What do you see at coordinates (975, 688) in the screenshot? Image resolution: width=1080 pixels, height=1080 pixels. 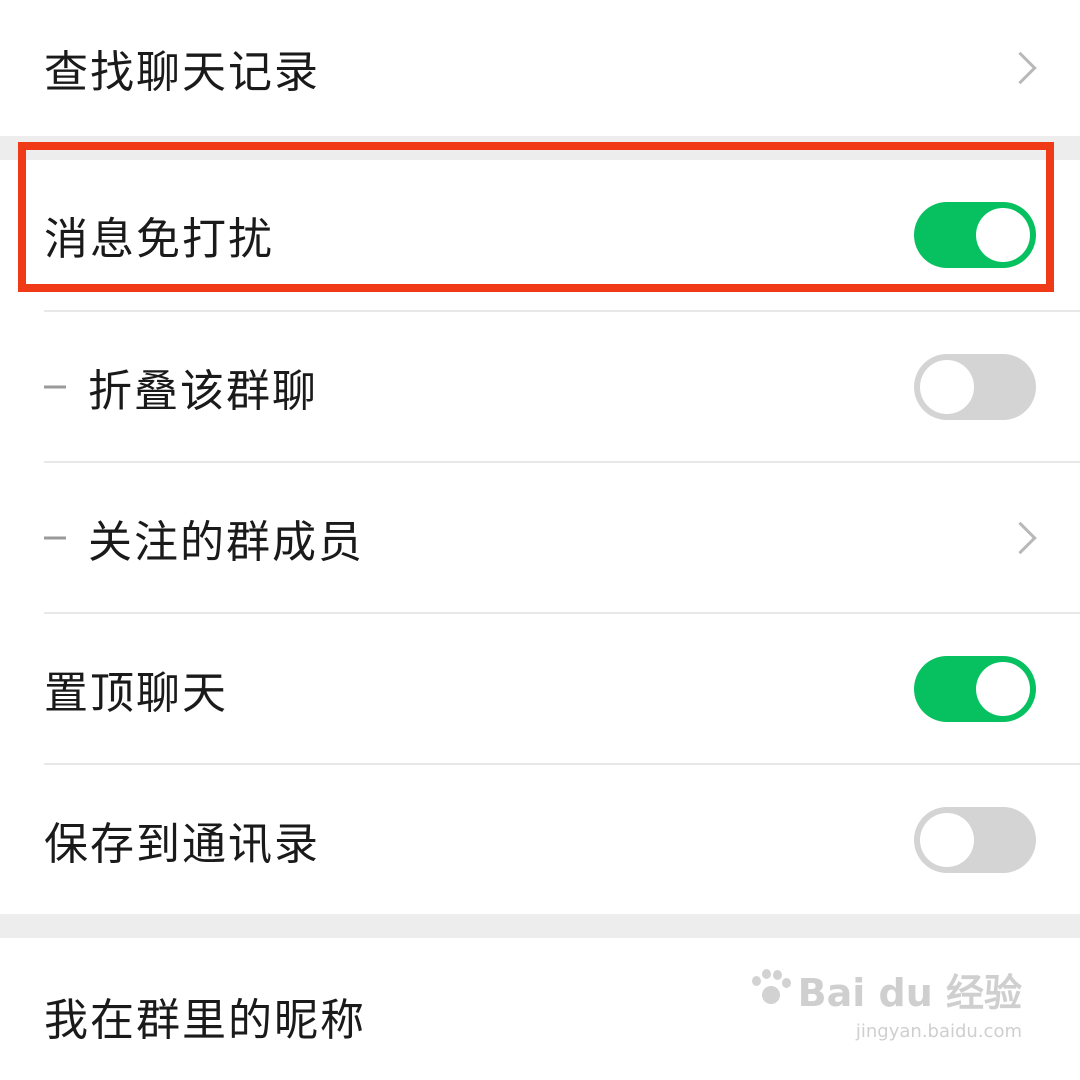 I see `pin-chat-toggle` at bounding box center [975, 688].